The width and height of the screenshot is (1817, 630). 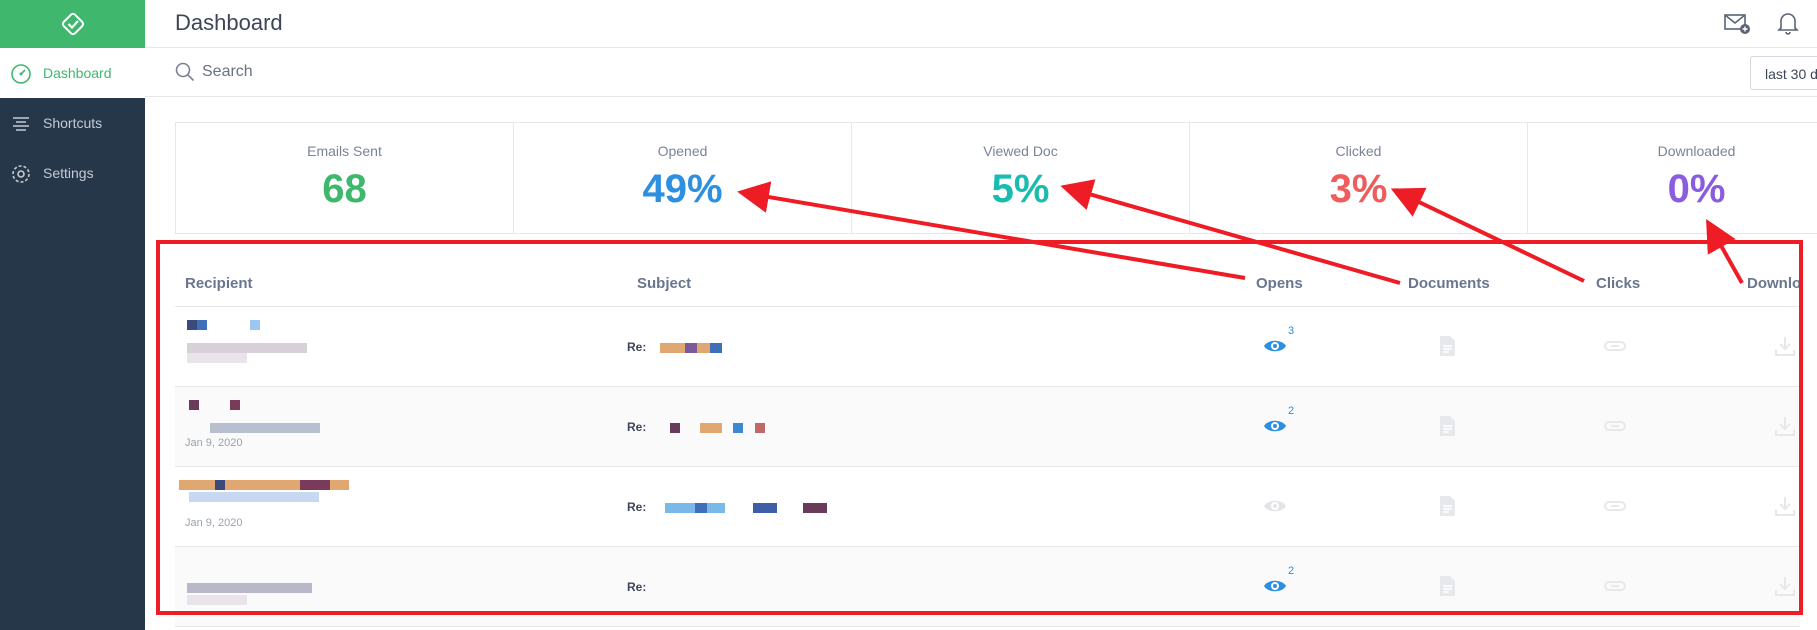 I want to click on stat-value: 3%, so click(x=1358, y=189).